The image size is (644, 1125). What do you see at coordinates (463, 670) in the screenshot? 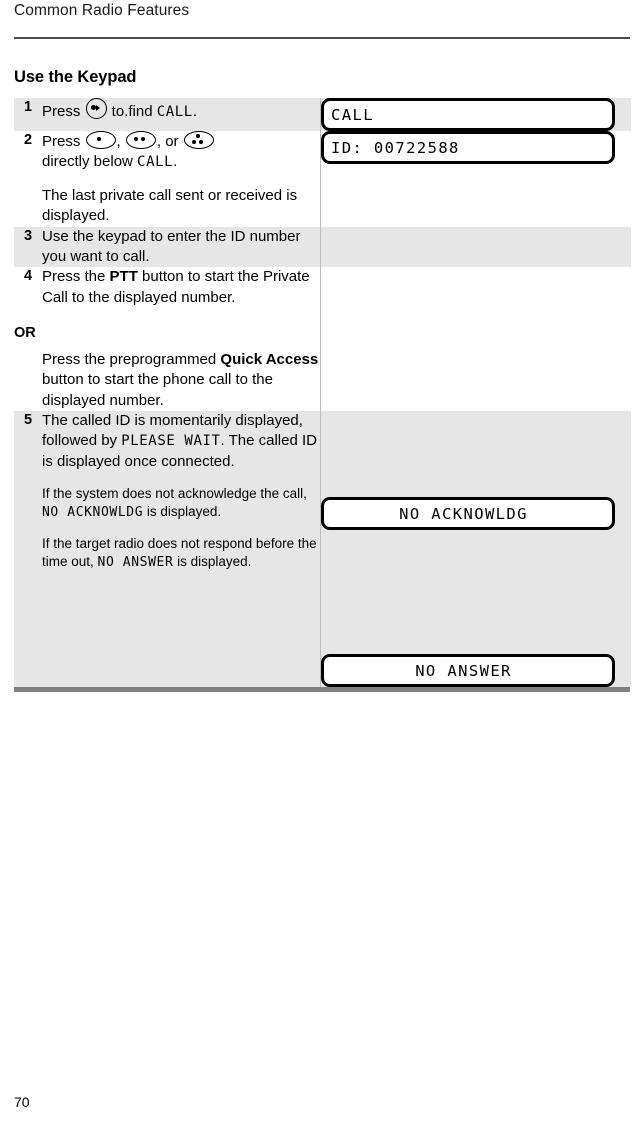
I see `radio-display-text: NO ANSWER` at bounding box center [463, 670].